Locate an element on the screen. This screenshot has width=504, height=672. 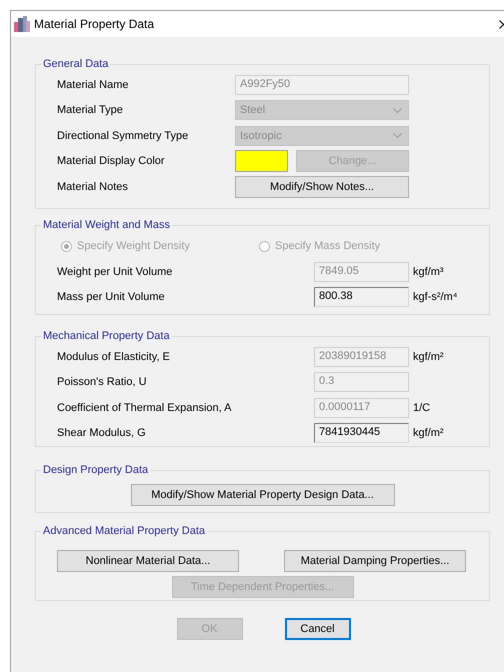
unit-label: kgf/m³ is located at coordinates (428, 272).